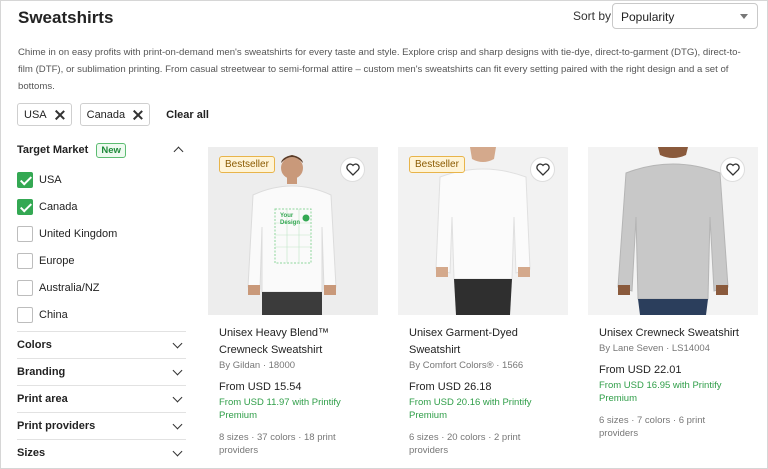  What do you see at coordinates (293, 231) in the screenshot?
I see `product-image: Your Design Bestseller` at bounding box center [293, 231].